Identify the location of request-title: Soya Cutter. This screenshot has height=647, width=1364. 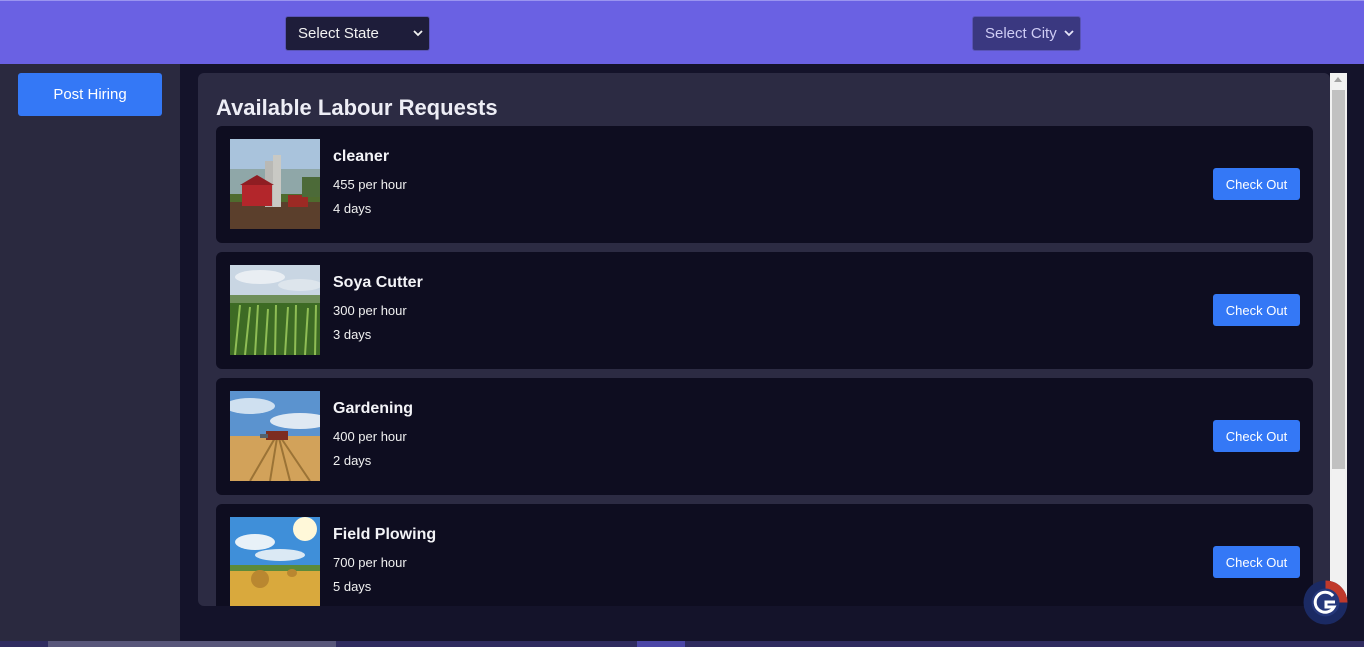
(378, 282).